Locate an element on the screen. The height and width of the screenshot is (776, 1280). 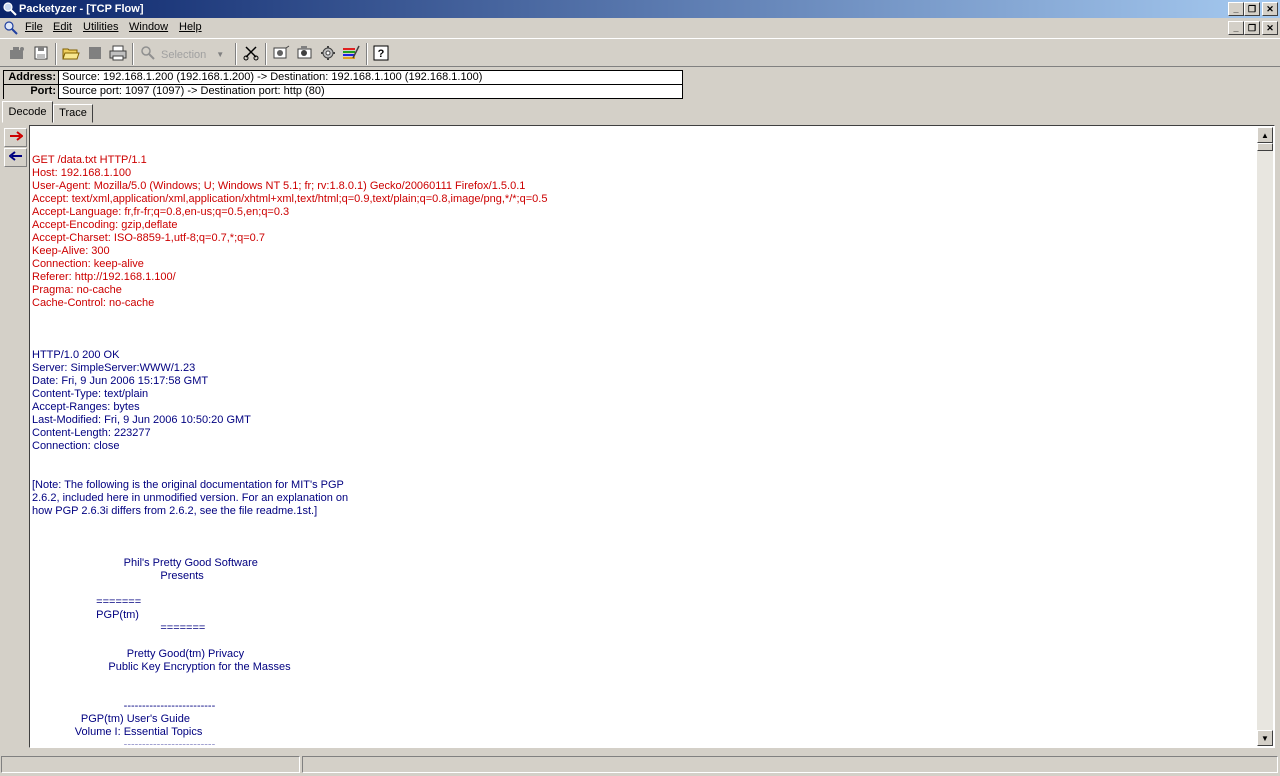
open-folder-icon is located at coordinates (71, 54).